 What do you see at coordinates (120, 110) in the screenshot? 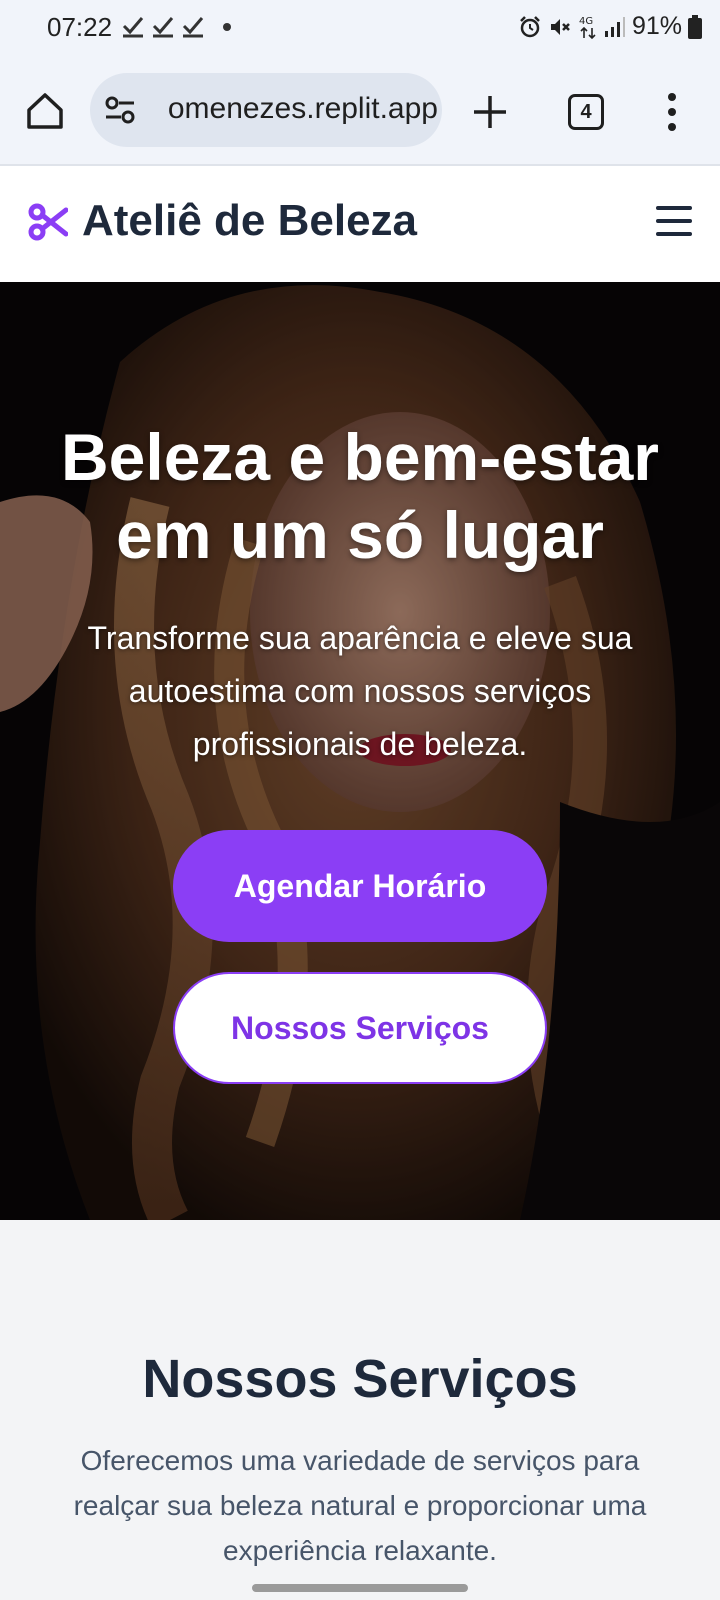
I see `site-settings-icon` at bounding box center [120, 110].